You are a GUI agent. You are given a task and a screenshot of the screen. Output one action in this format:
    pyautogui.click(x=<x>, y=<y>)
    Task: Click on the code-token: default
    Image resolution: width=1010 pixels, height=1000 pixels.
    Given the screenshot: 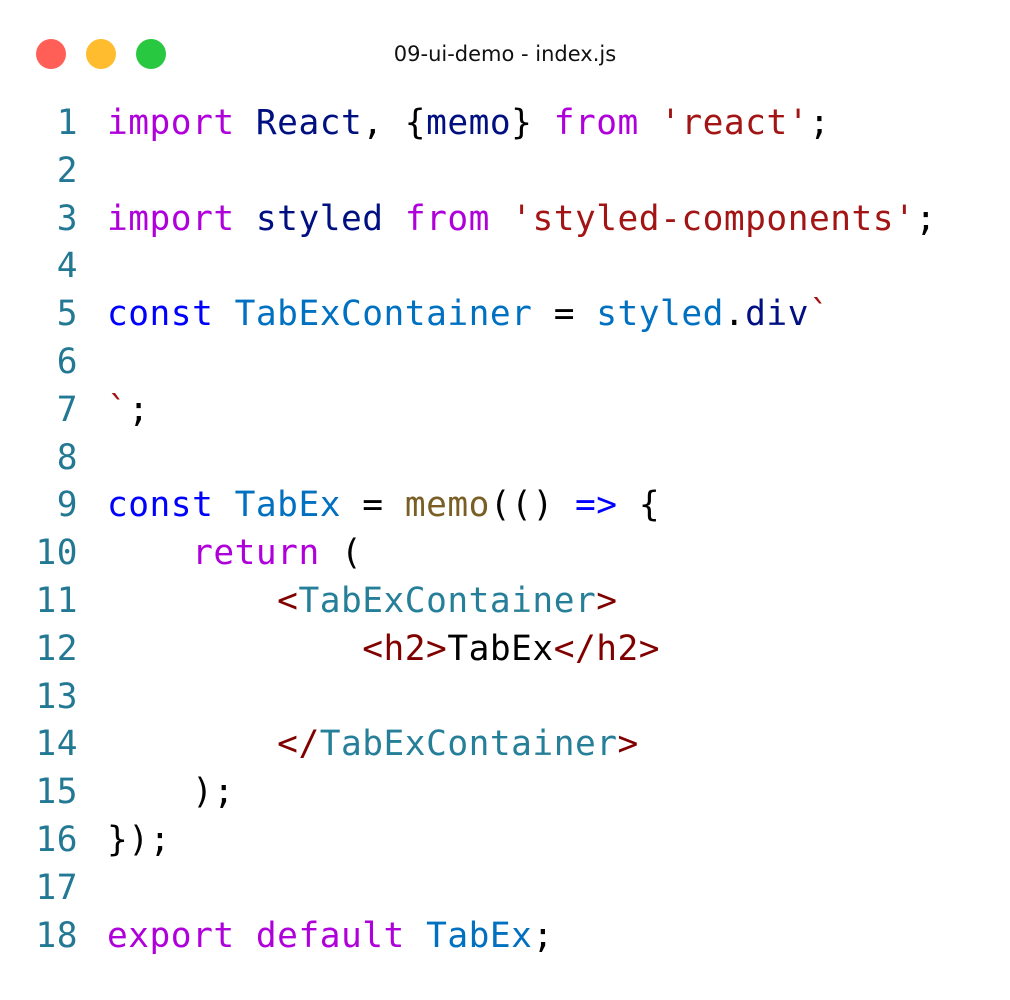 What is the action you would take?
    pyautogui.click(x=330, y=935)
    